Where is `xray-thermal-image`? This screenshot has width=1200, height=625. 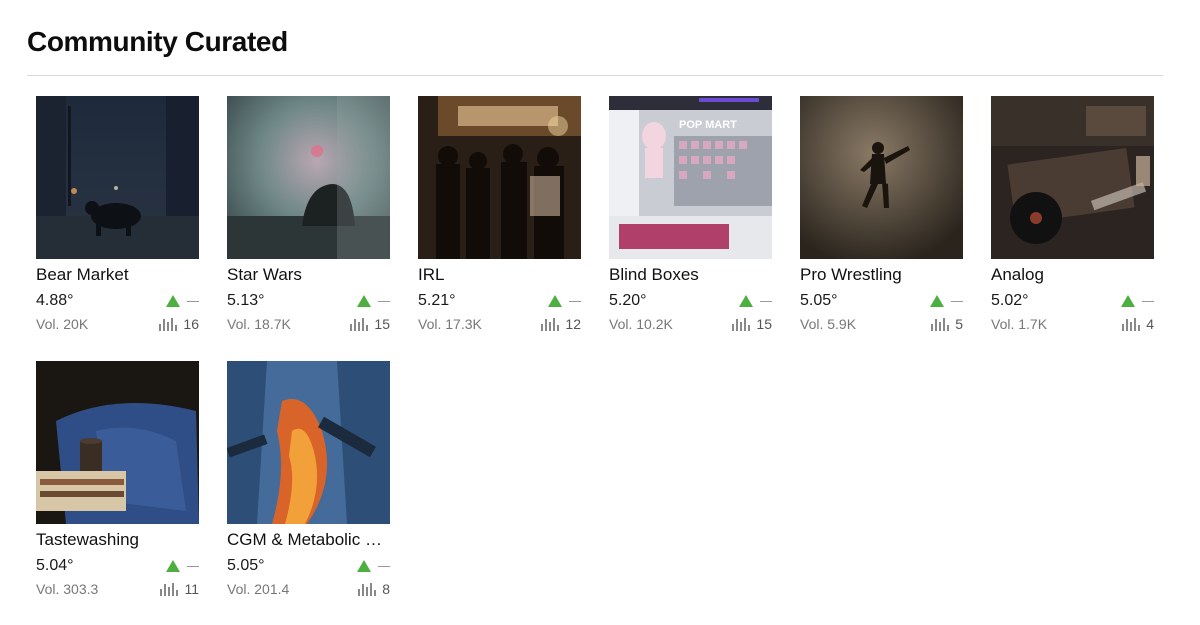 xray-thermal-image is located at coordinates (308, 442).